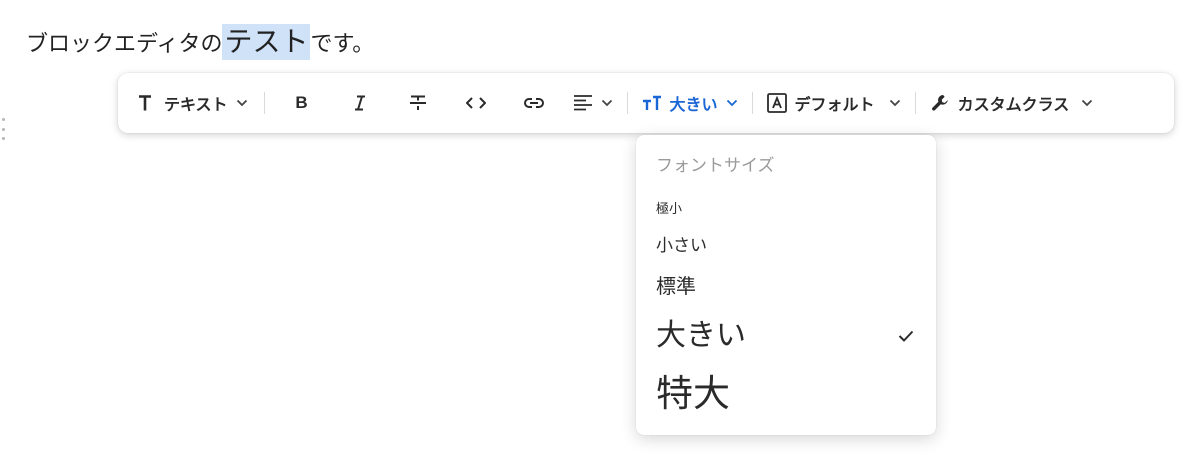 The width and height of the screenshot is (1200, 466). I want to click on align-dropdown, so click(591, 103).